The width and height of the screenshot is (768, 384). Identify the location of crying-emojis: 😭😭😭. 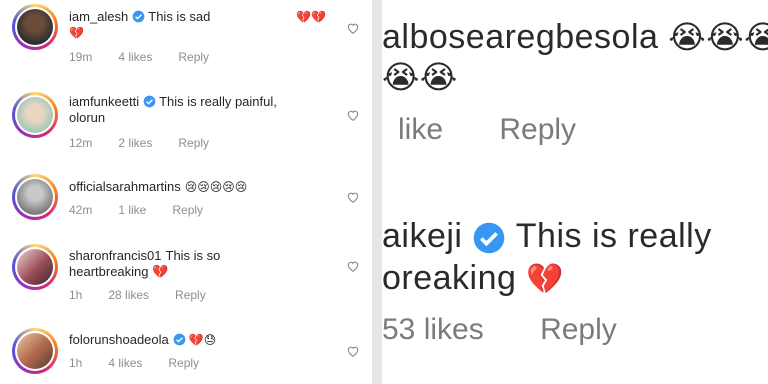
(718, 37).